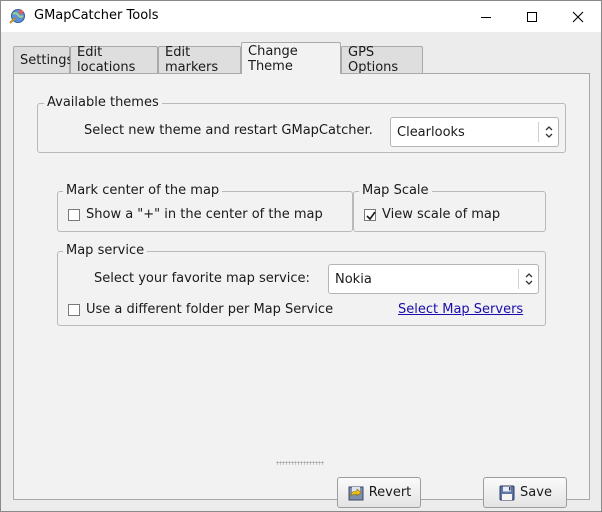 This screenshot has width=602, height=512. What do you see at coordinates (441, 214) in the screenshot?
I see `map-scale-label: View scale of map` at bounding box center [441, 214].